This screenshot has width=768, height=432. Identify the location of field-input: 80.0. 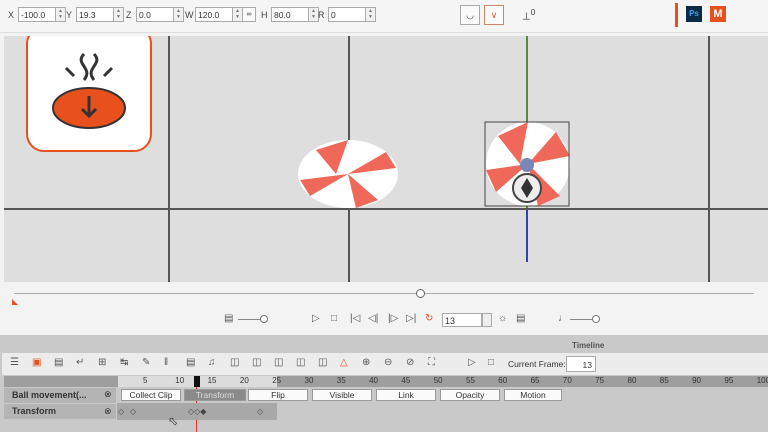
(290, 14).